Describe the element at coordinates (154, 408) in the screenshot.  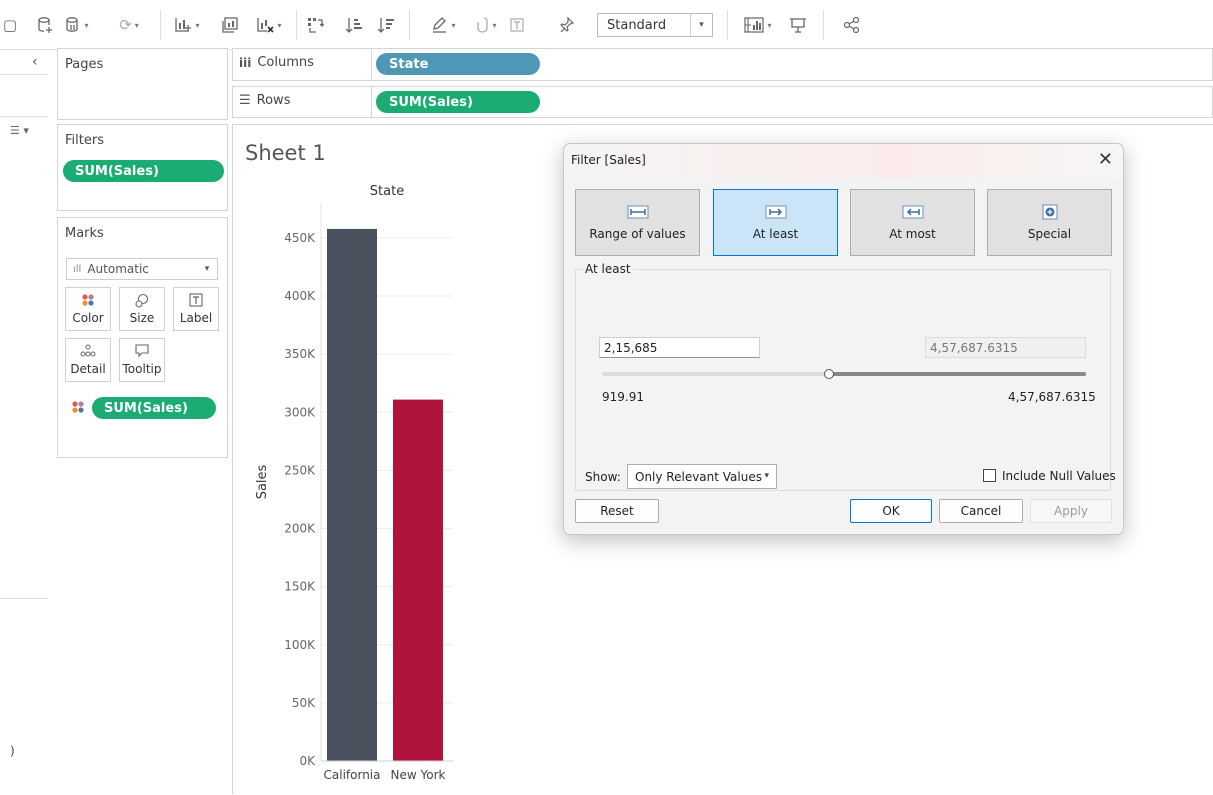
I see `marks-pill-sum-sales: SUM(Sales)` at that location.